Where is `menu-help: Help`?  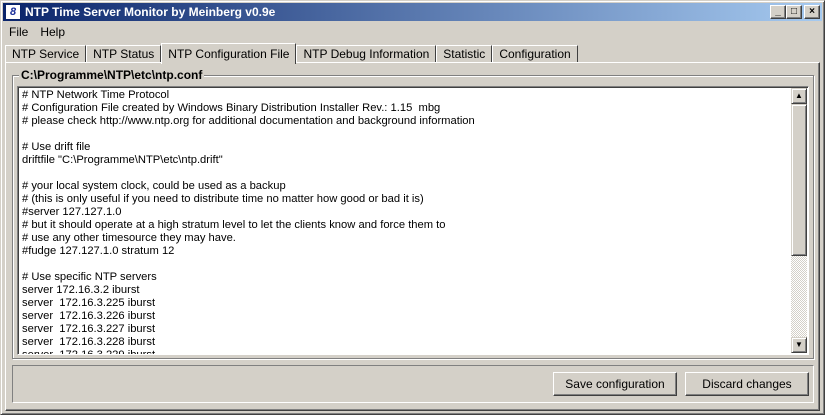 menu-help: Help is located at coordinates (52, 32).